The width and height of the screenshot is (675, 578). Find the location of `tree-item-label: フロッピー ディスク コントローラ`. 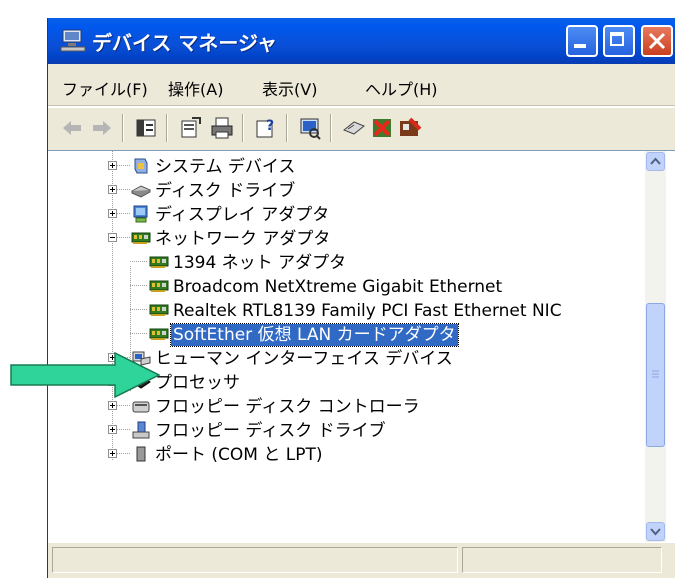

tree-item-label: フロッピー ディスク コントローラ is located at coordinates (287, 407).